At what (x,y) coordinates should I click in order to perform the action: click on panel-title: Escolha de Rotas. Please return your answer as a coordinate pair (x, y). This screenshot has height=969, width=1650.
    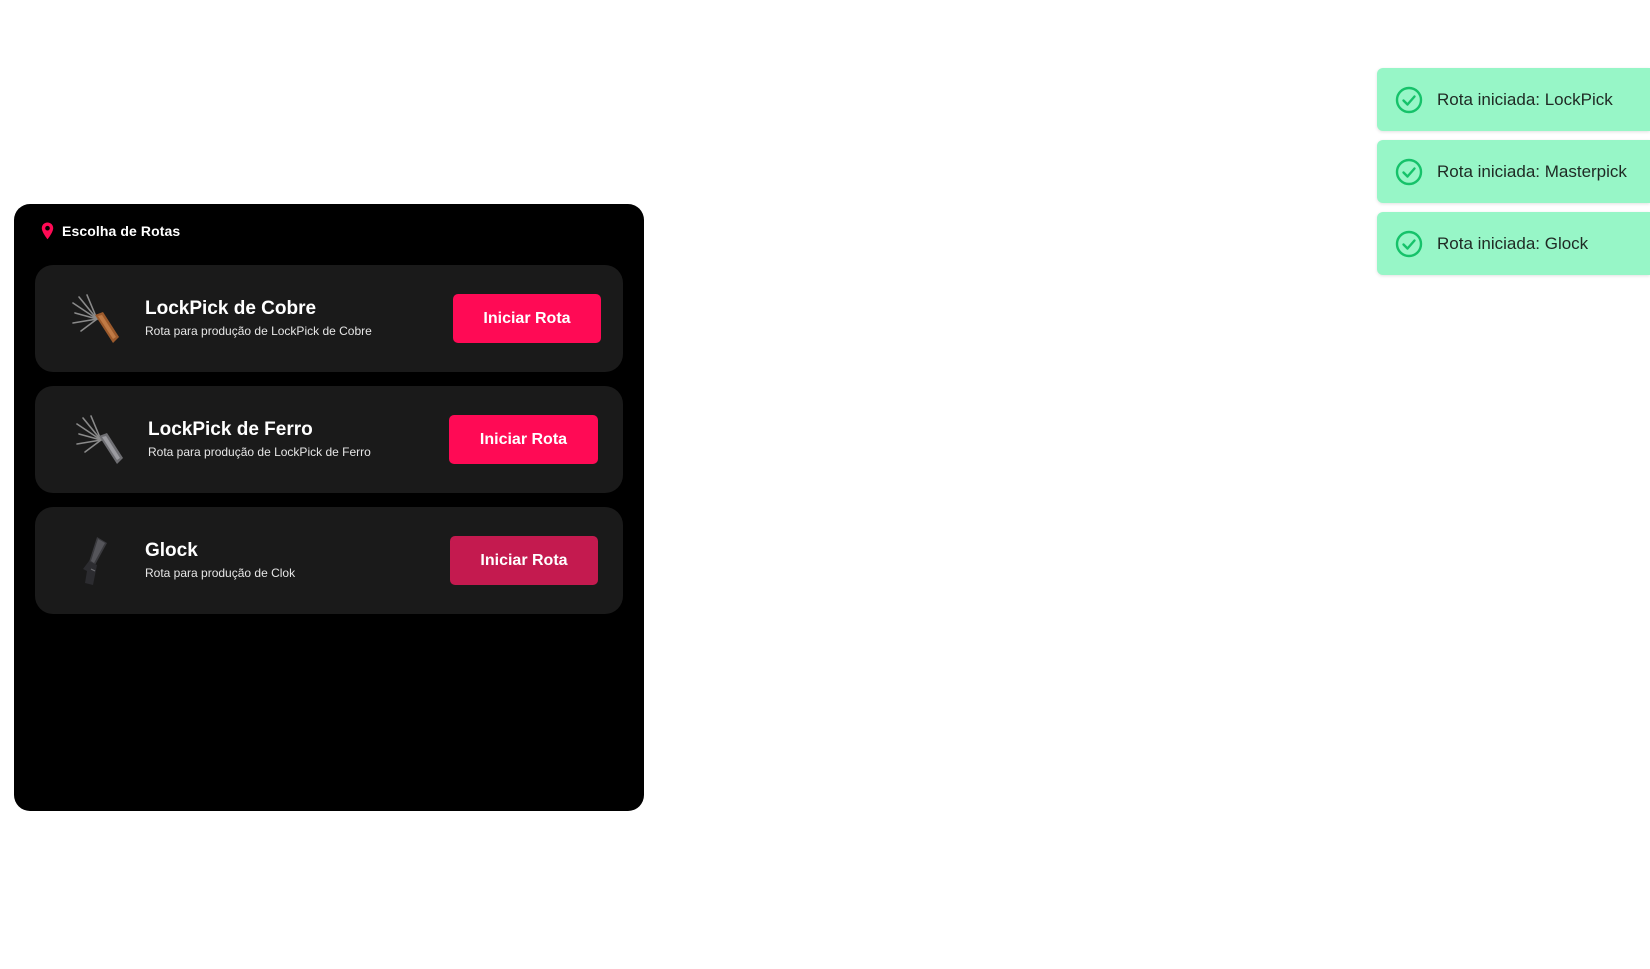
    Looking at the image, I should click on (121, 231).